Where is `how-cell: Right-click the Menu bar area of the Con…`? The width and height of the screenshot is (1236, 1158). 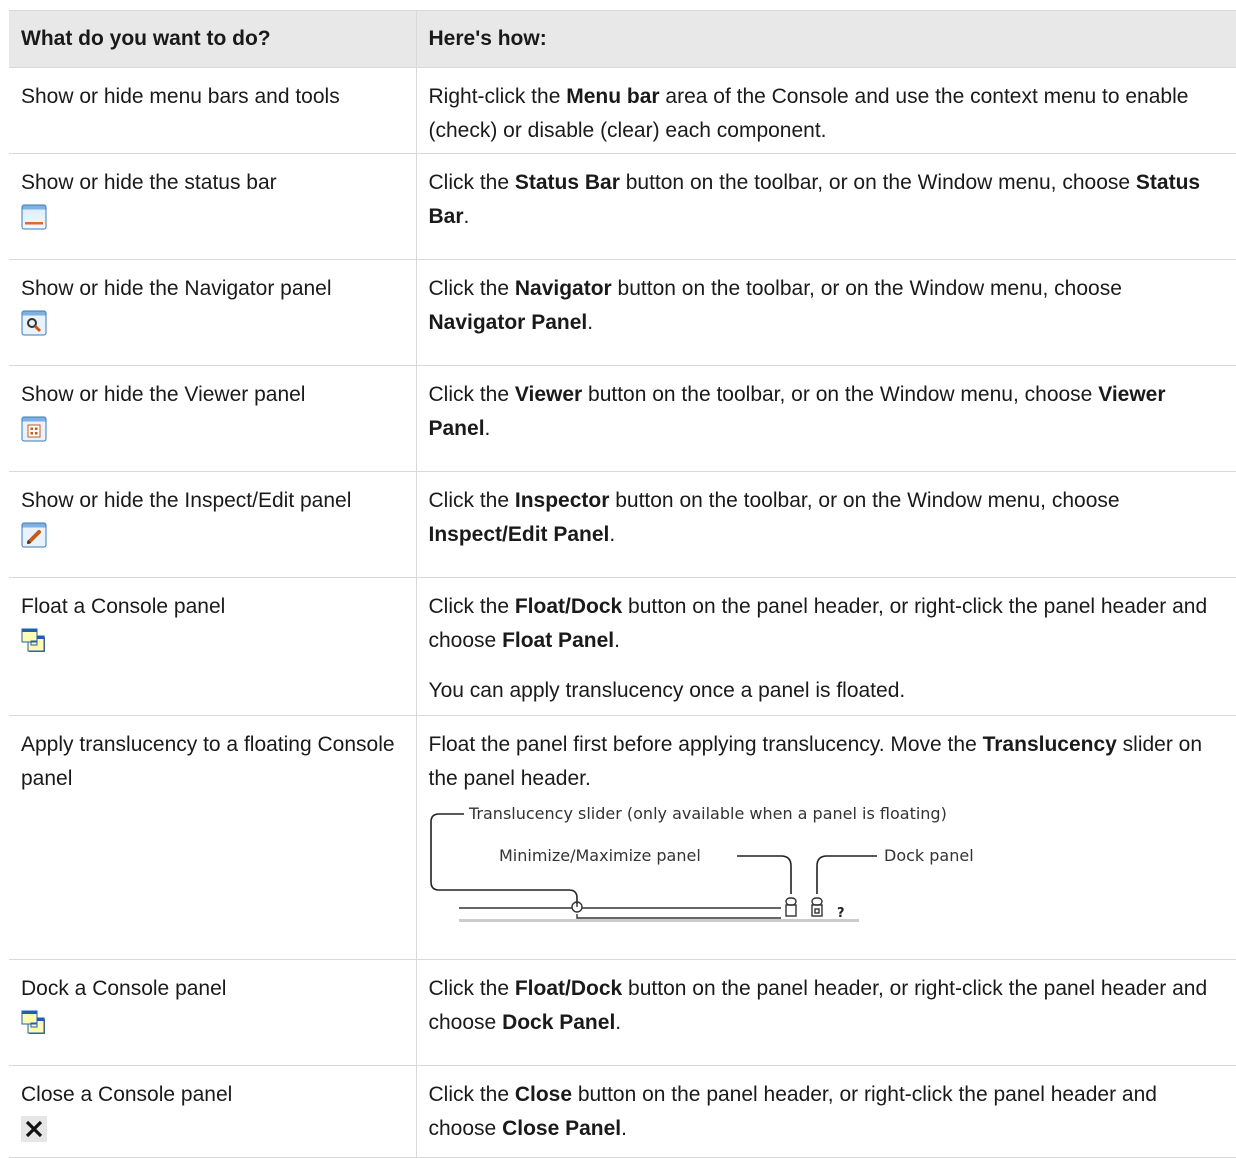
how-cell: Right-click the Menu bar area of the Con… is located at coordinates (825, 110).